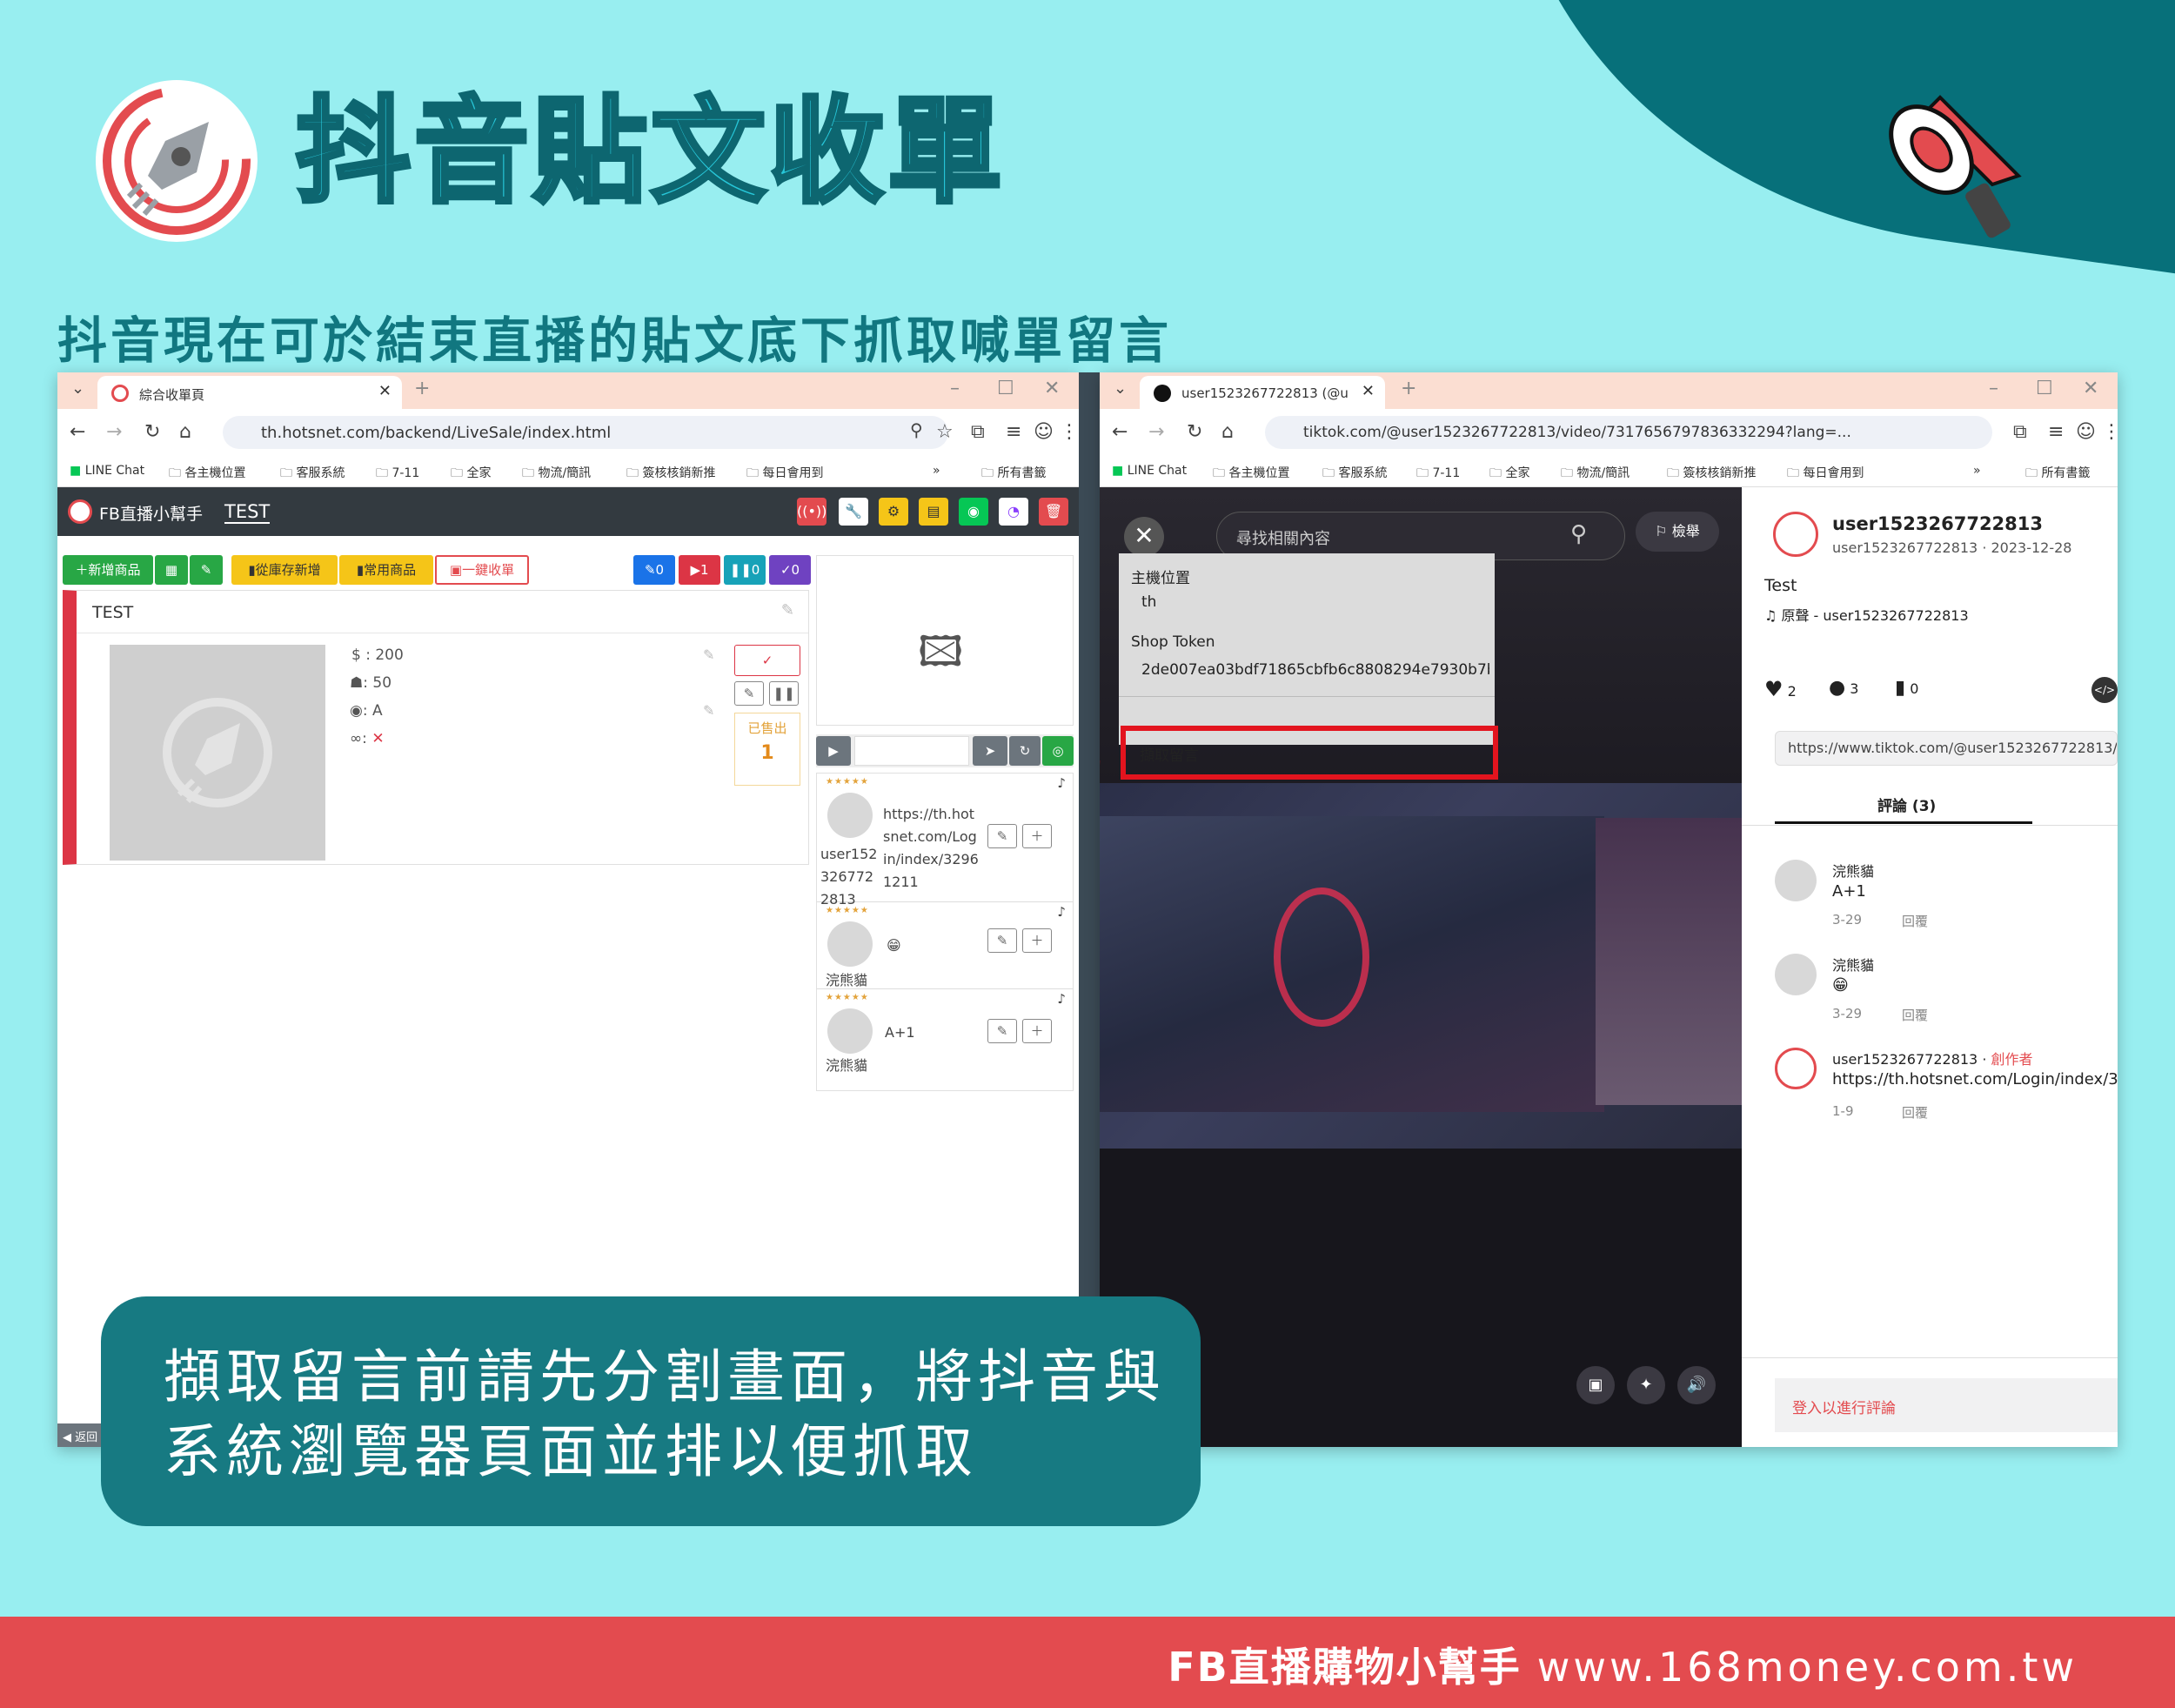 The width and height of the screenshot is (2175, 1708). What do you see at coordinates (2104, 690) in the screenshot?
I see `embed-code-icon: </>` at bounding box center [2104, 690].